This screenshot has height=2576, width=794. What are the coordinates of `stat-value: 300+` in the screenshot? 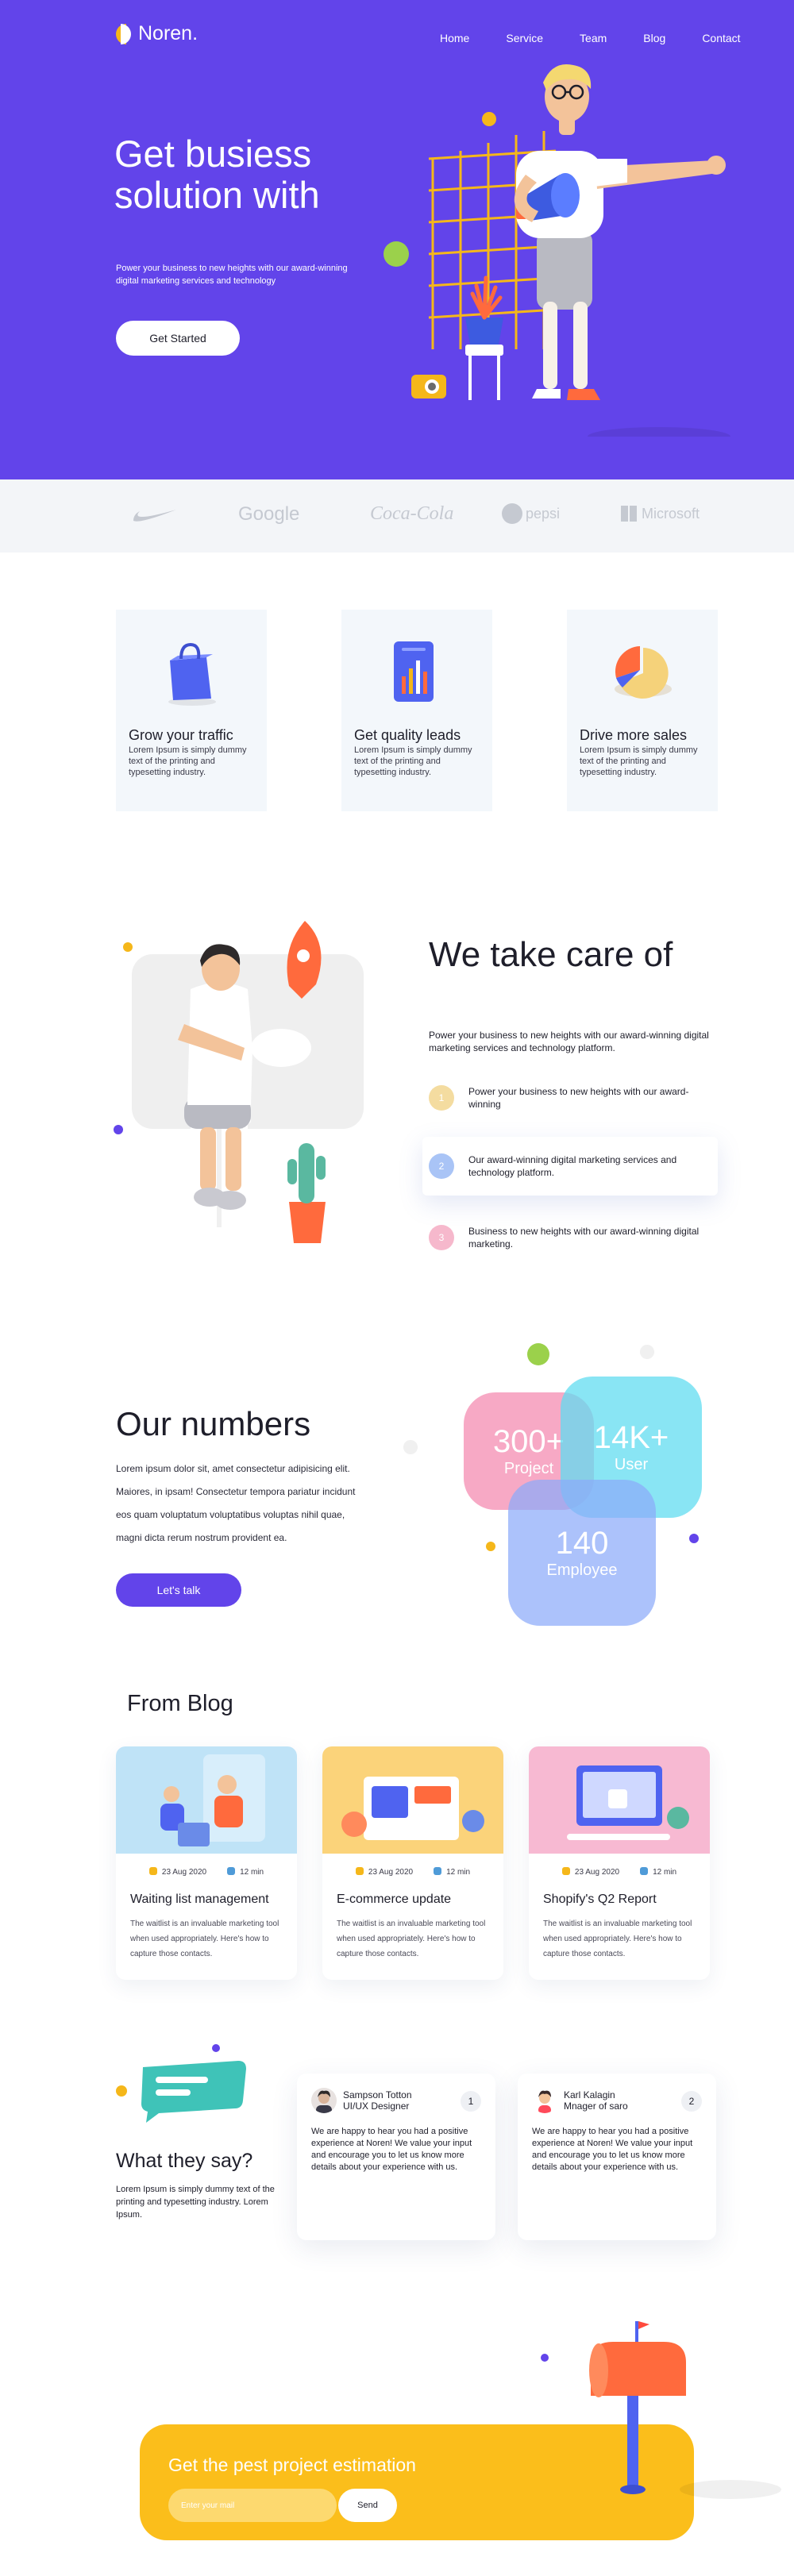 It's located at (528, 1441).